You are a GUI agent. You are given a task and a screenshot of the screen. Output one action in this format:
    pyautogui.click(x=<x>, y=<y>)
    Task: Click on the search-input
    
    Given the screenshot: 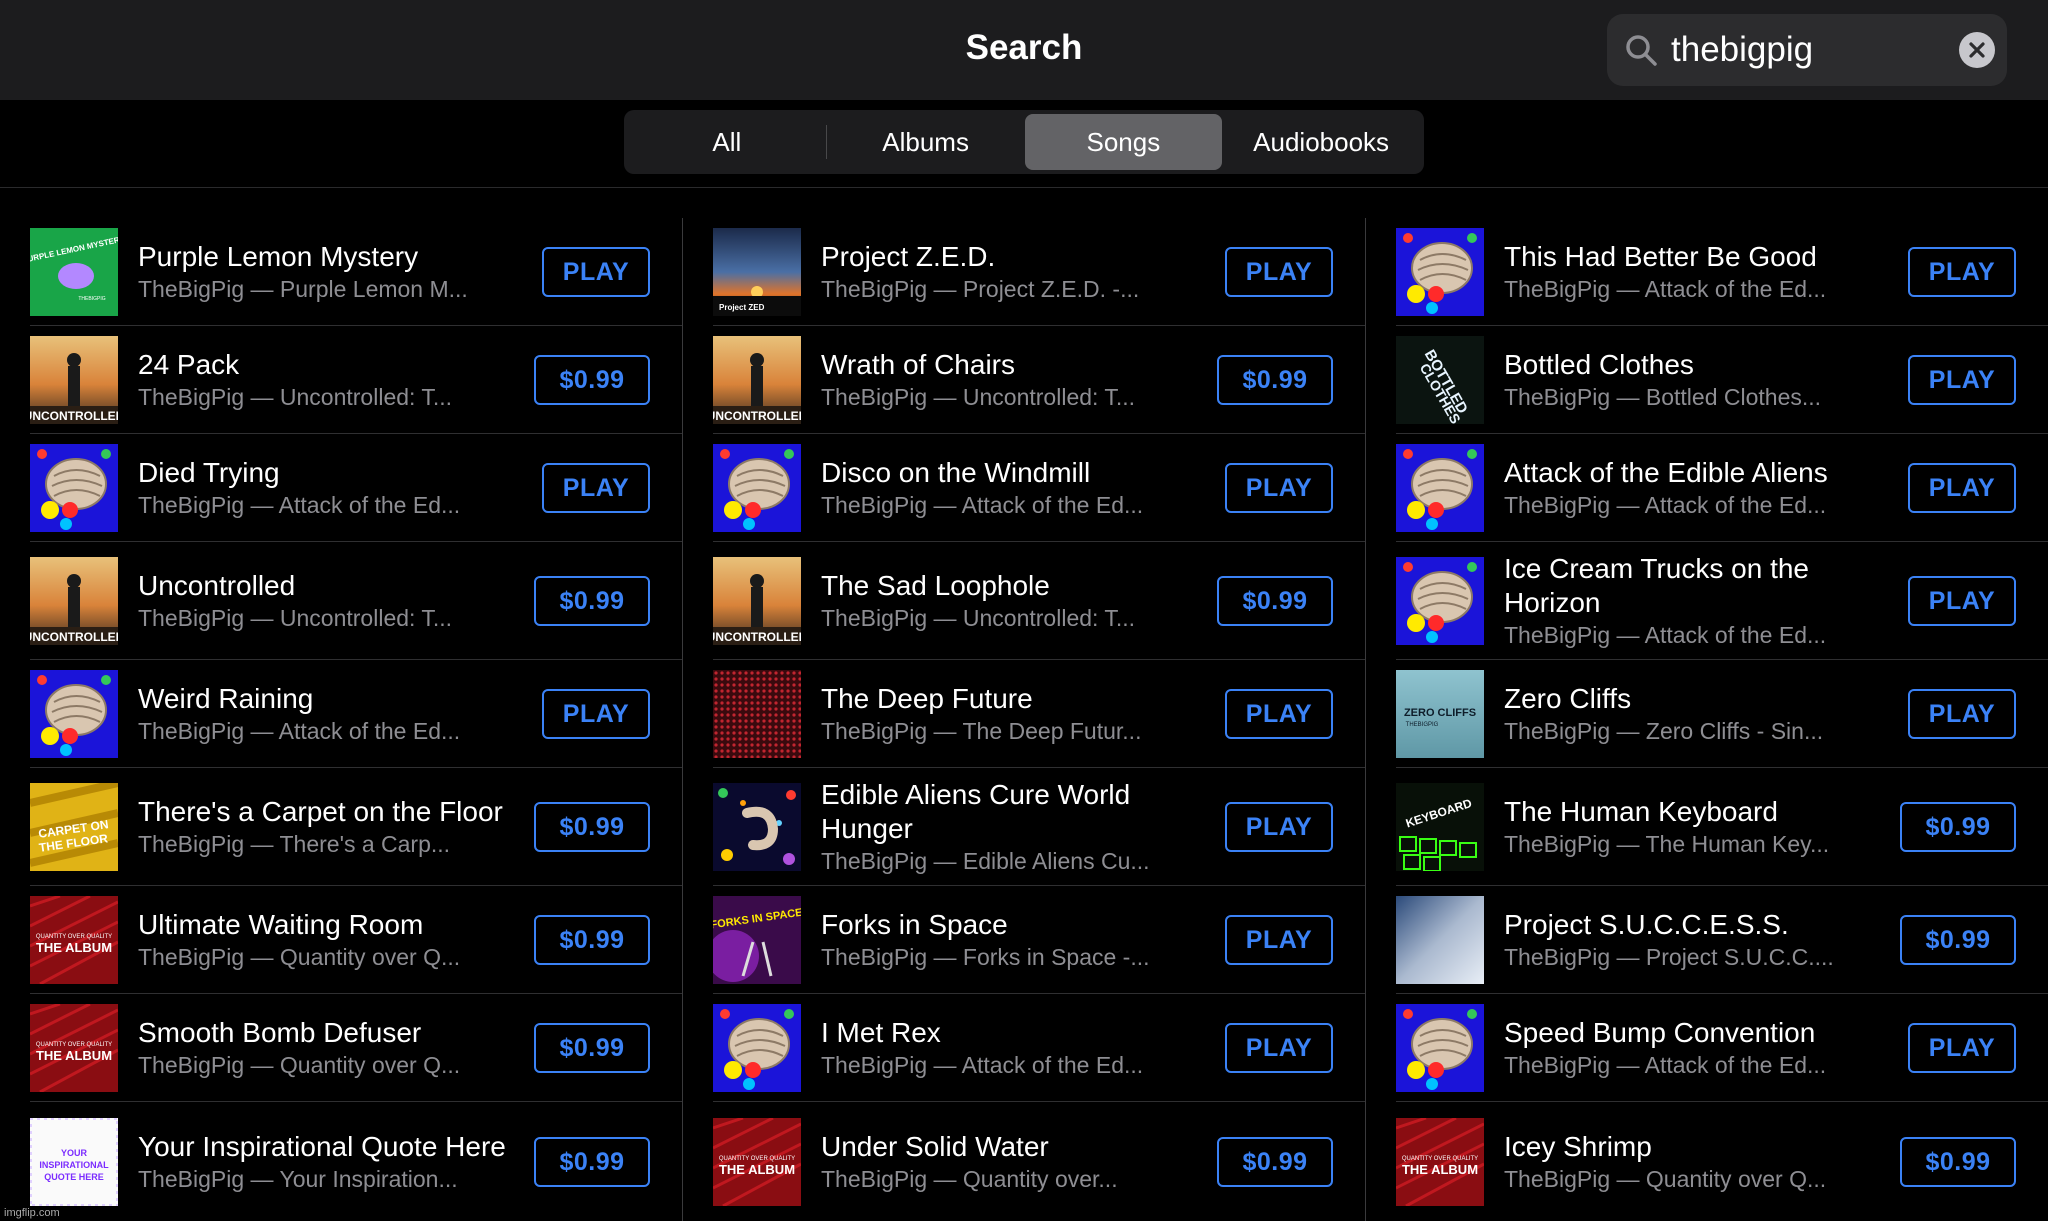 What is the action you would take?
    pyautogui.click(x=1806, y=50)
    